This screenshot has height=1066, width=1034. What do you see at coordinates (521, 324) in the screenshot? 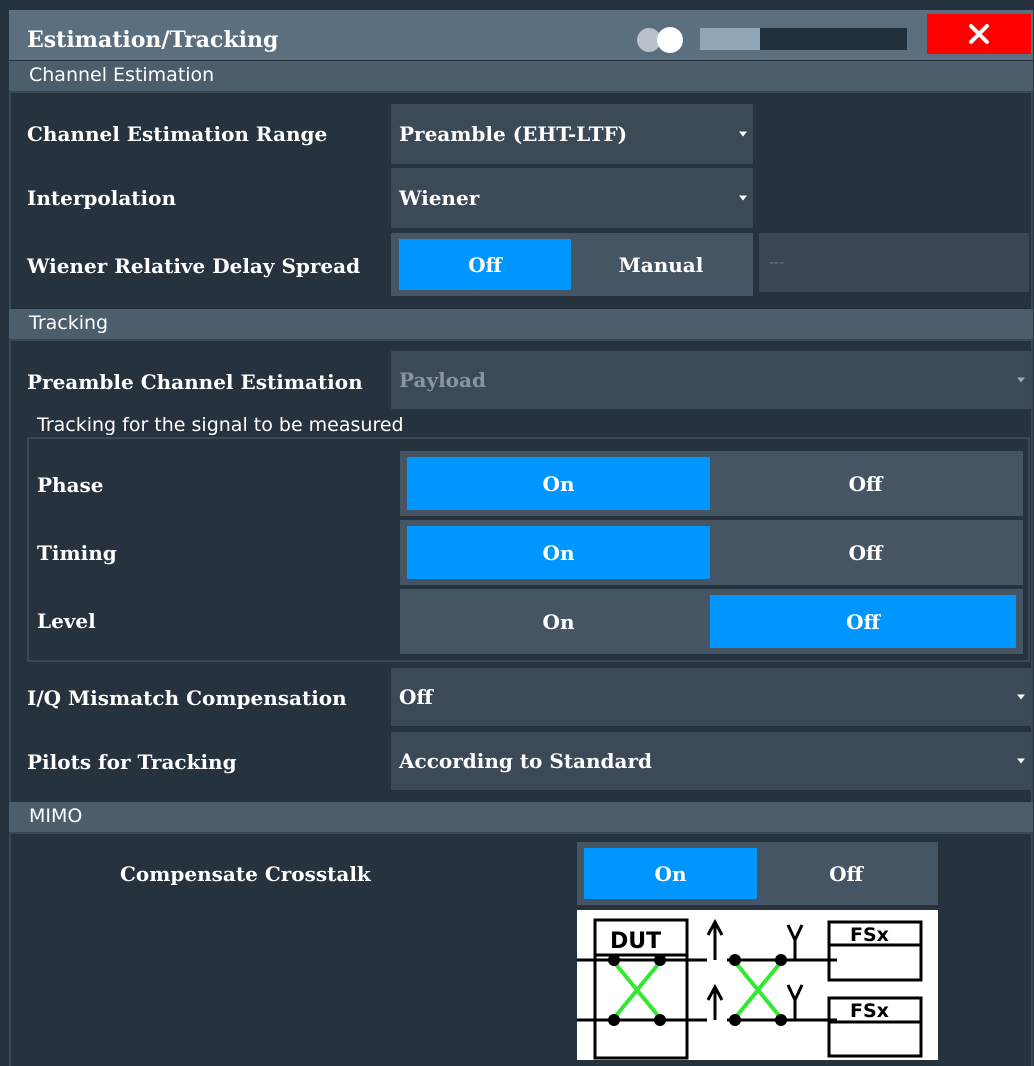
I see `tracking-header: Tracking` at bounding box center [521, 324].